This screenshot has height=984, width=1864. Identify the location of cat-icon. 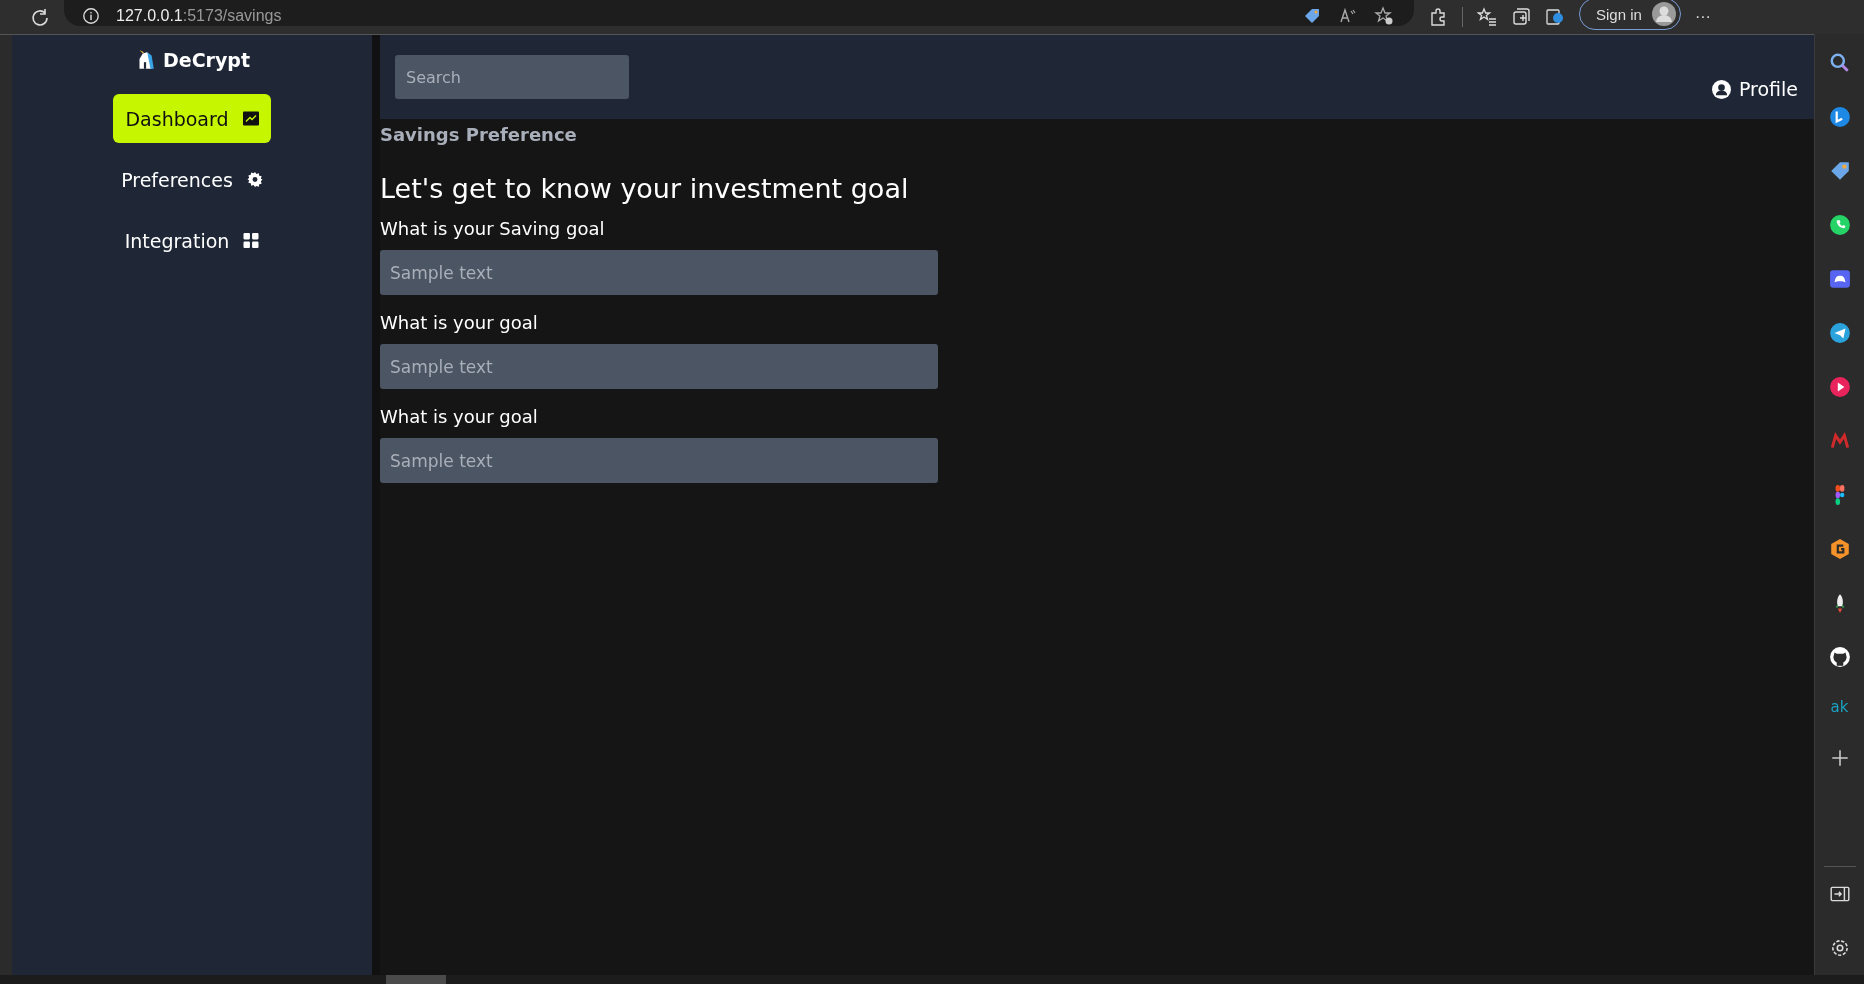
(1839, 657).